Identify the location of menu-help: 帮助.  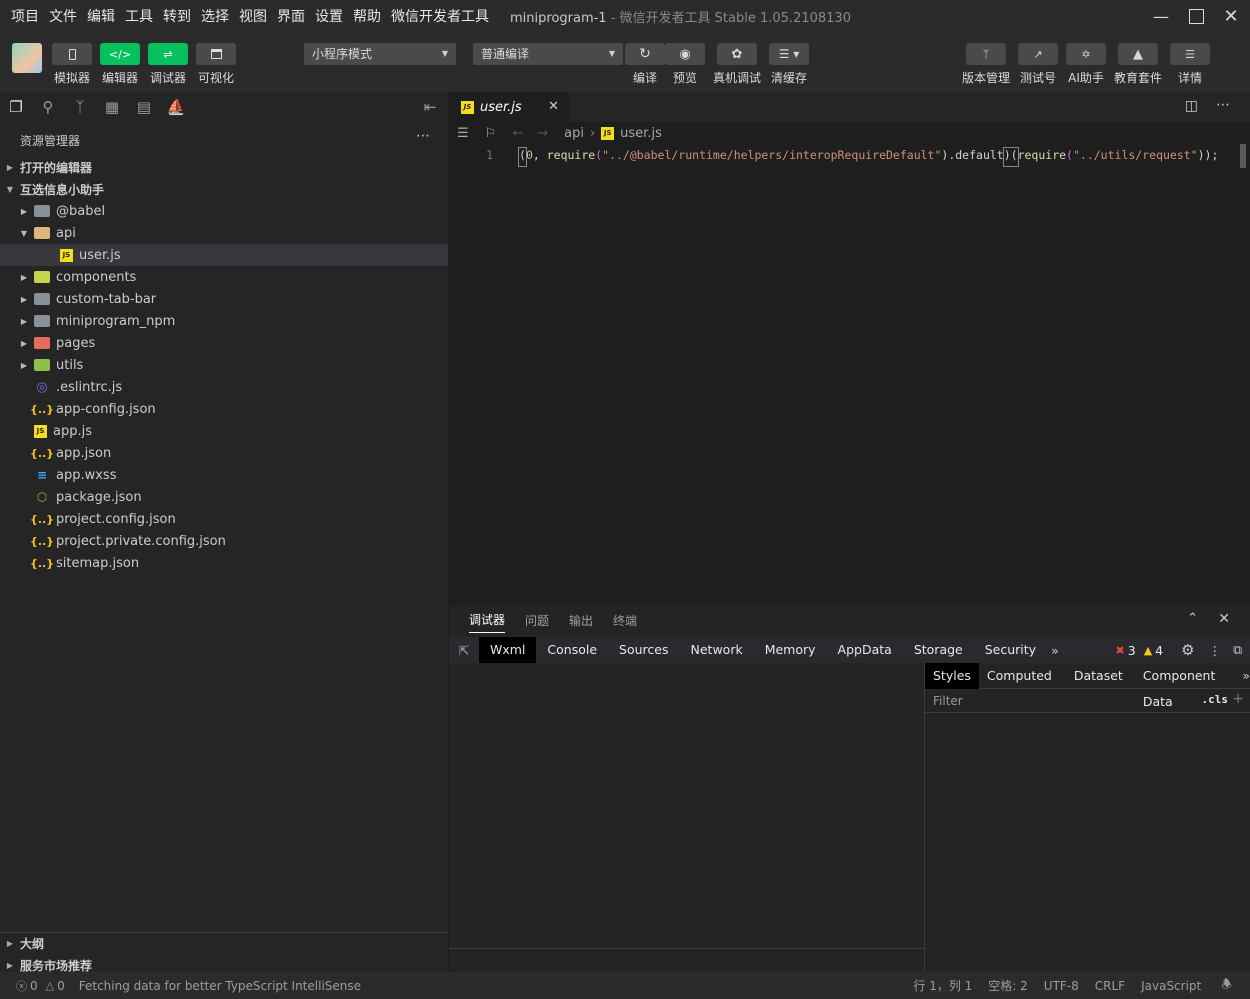
(367, 16).